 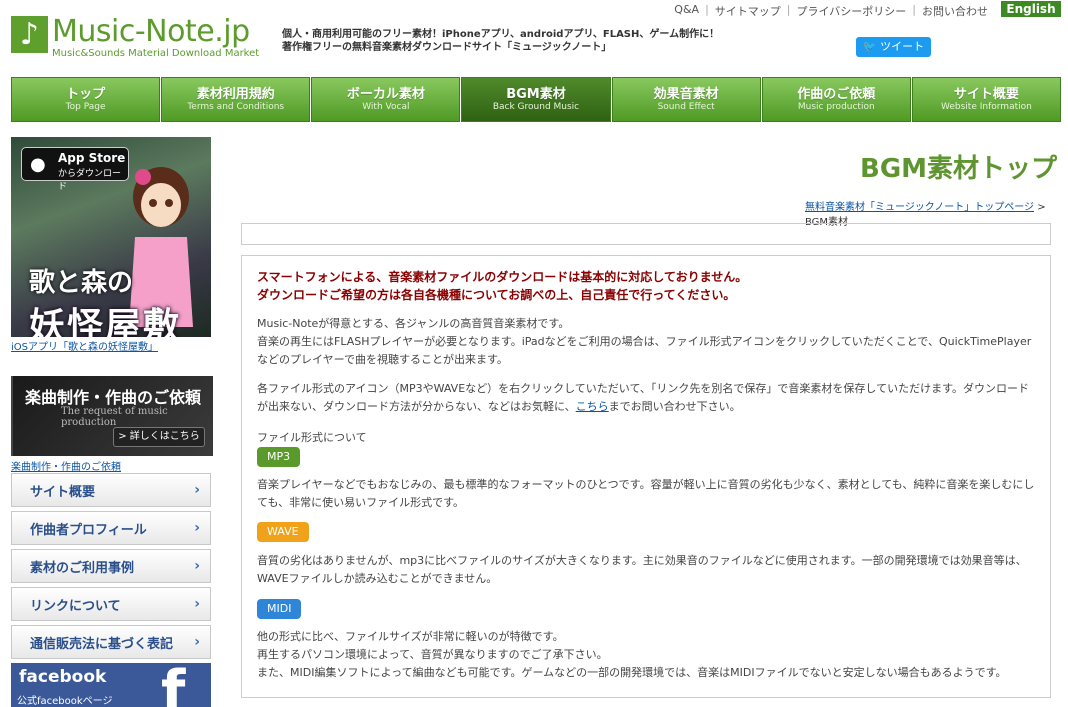 What do you see at coordinates (85, 107) in the screenshot?
I see `nav-sublabel: Top Page` at bounding box center [85, 107].